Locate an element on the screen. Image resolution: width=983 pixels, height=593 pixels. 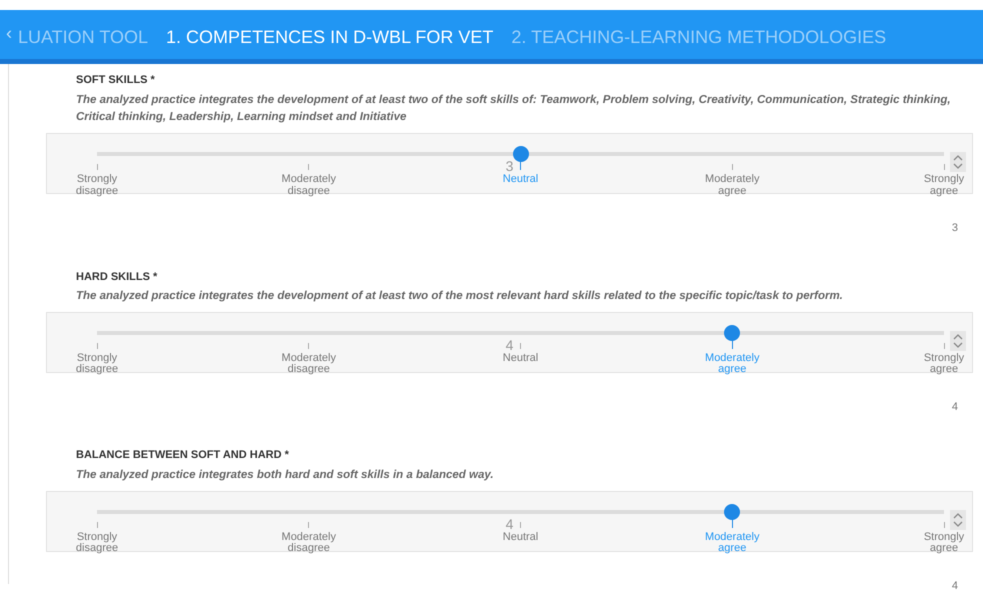
value-reading: 3 is located at coordinates (954, 228).